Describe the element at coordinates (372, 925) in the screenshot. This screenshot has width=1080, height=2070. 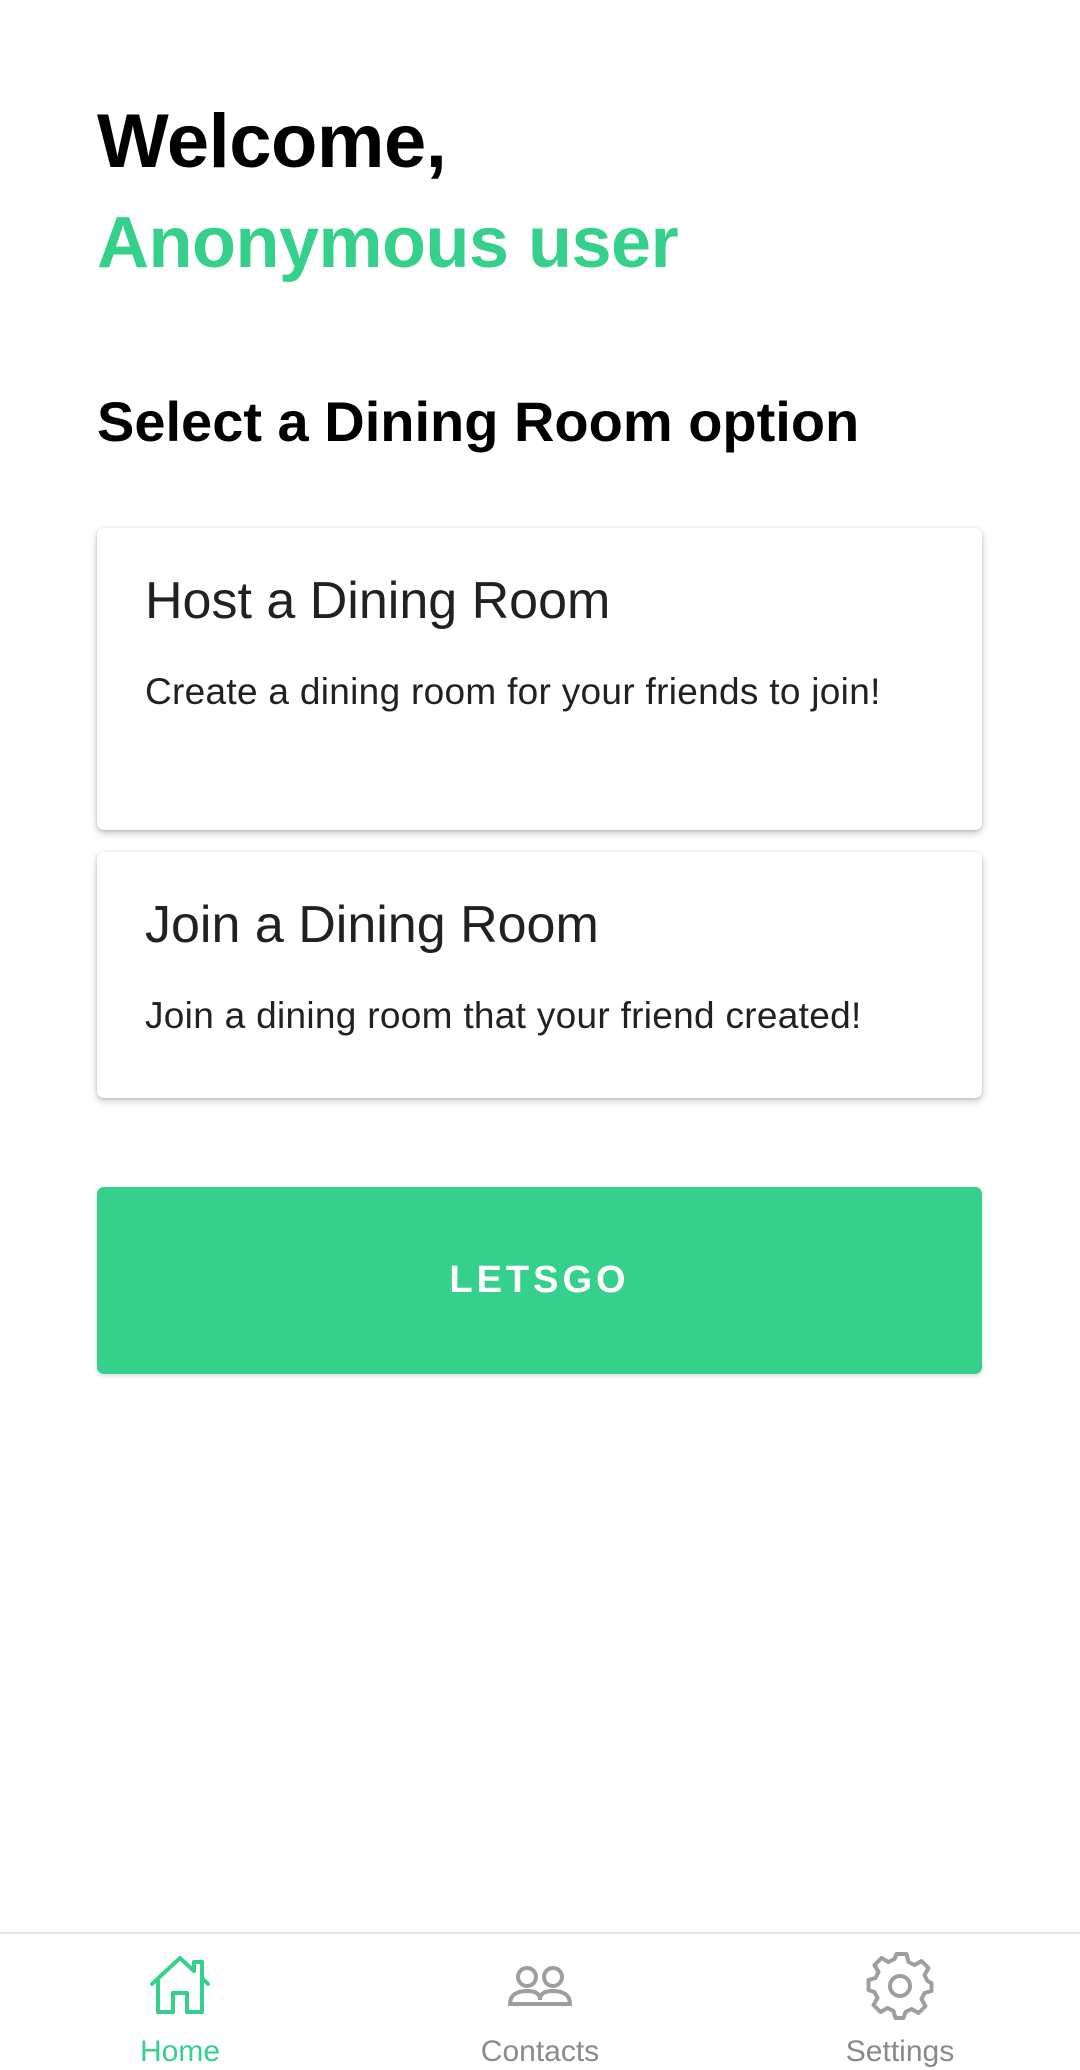
I see `join-card-title: Join a Dining Room` at that location.